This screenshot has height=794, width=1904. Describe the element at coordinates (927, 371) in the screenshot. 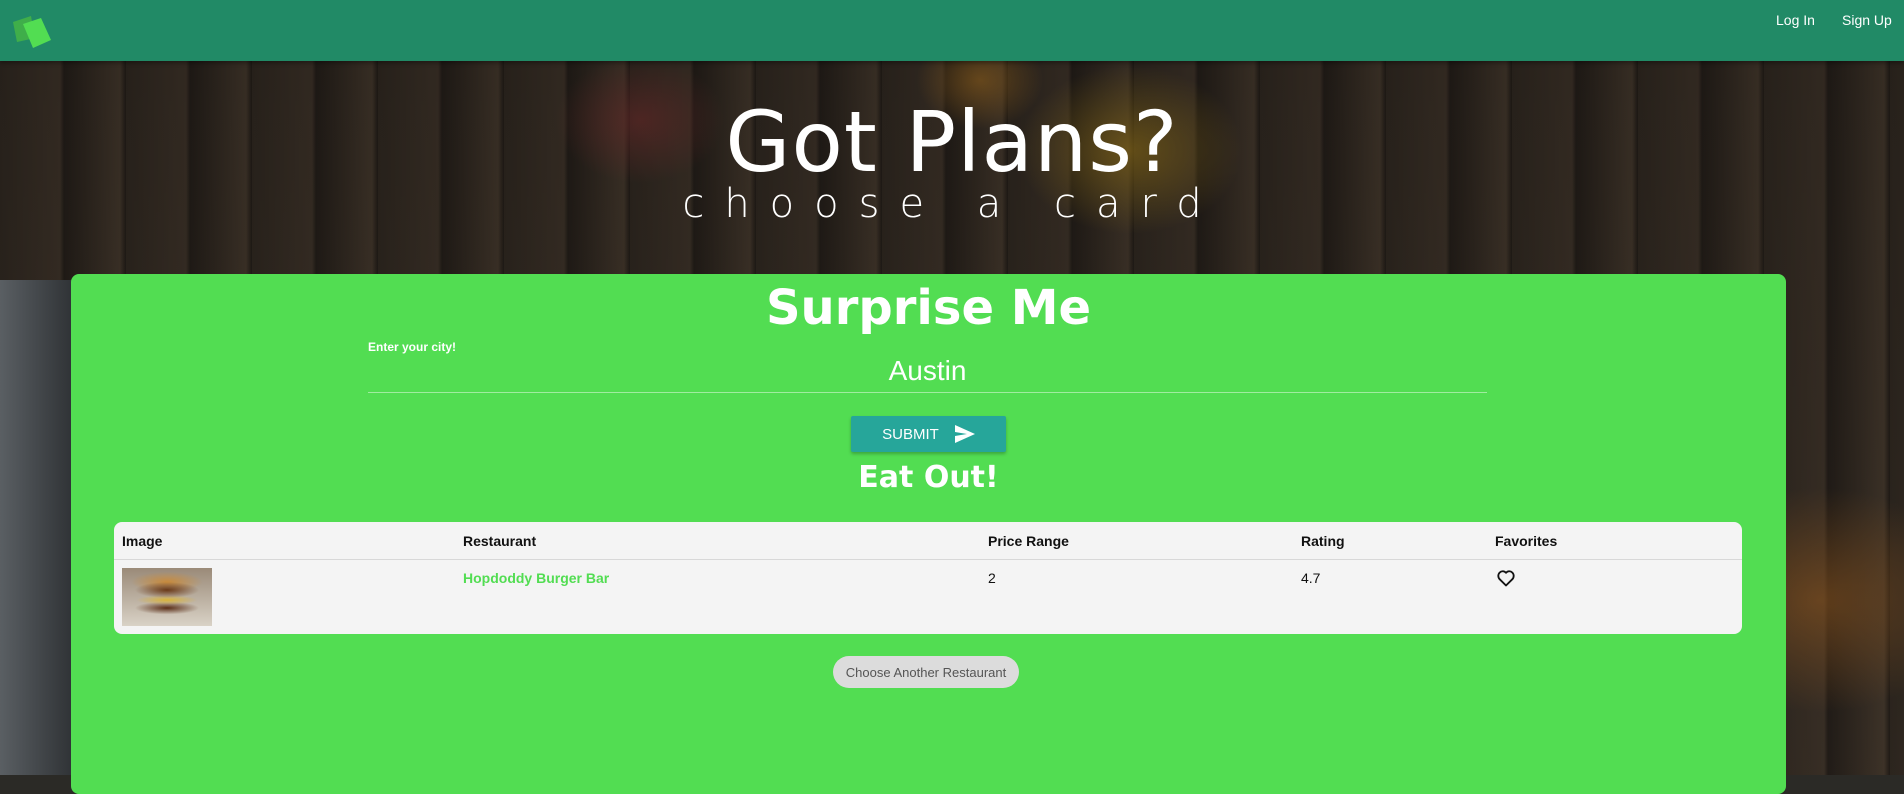

I see `city-input` at that location.